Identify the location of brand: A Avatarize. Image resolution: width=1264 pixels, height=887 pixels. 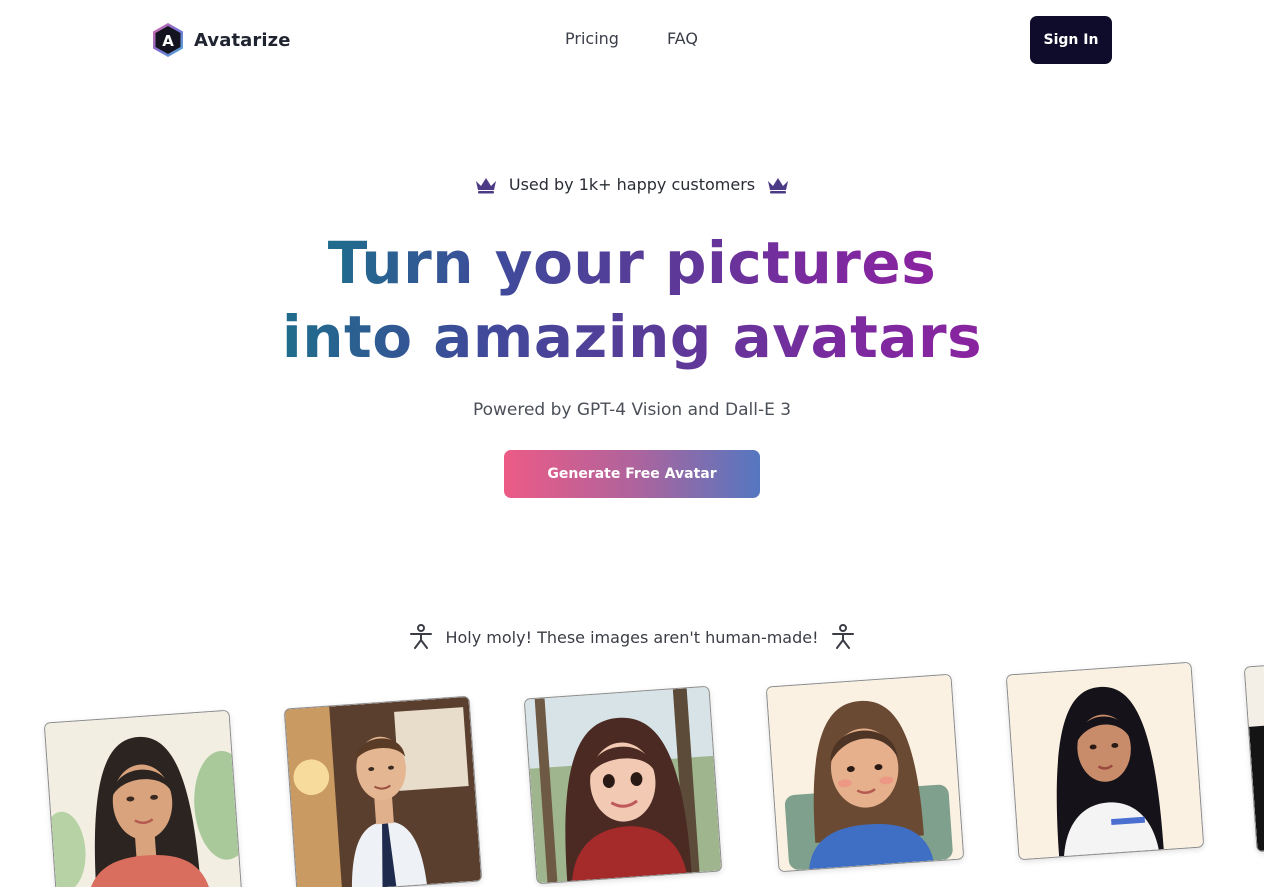
(221, 40).